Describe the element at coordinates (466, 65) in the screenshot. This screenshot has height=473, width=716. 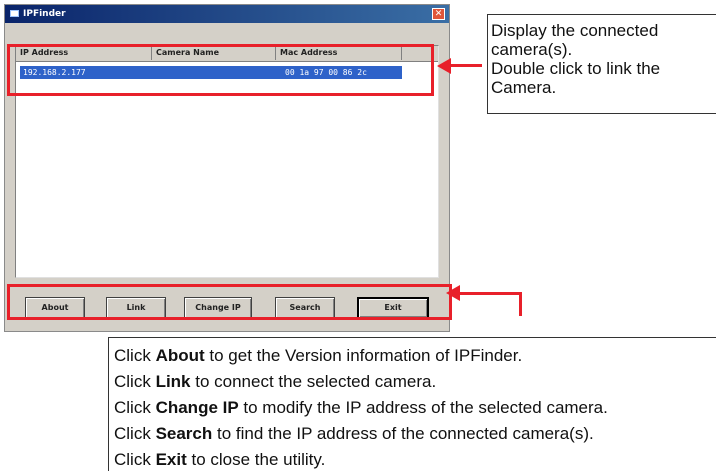
I see `arrow-line-top` at that location.